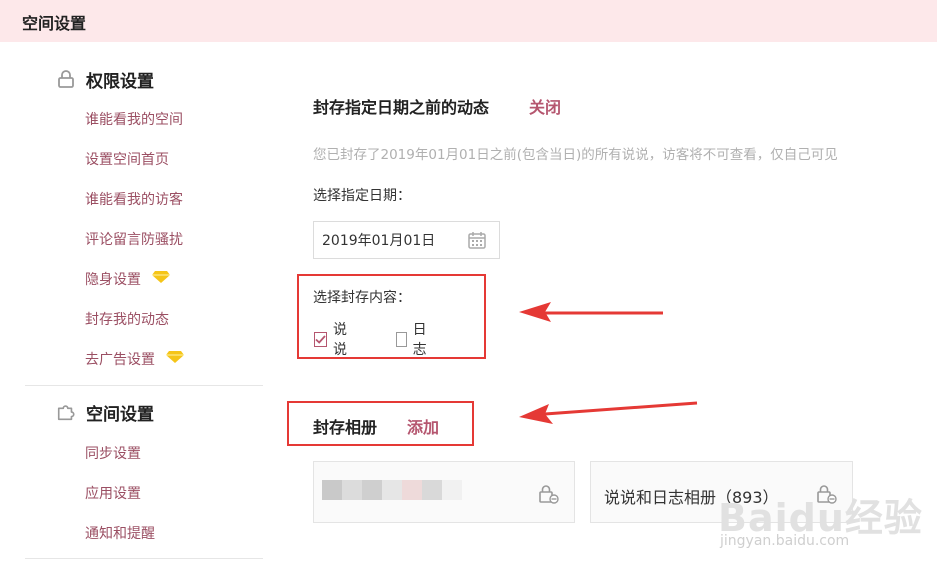 This screenshot has height=574, width=937. Describe the element at coordinates (120, 533) in the screenshot. I see `sidebar-item-notifications: 通知和提醒` at that location.